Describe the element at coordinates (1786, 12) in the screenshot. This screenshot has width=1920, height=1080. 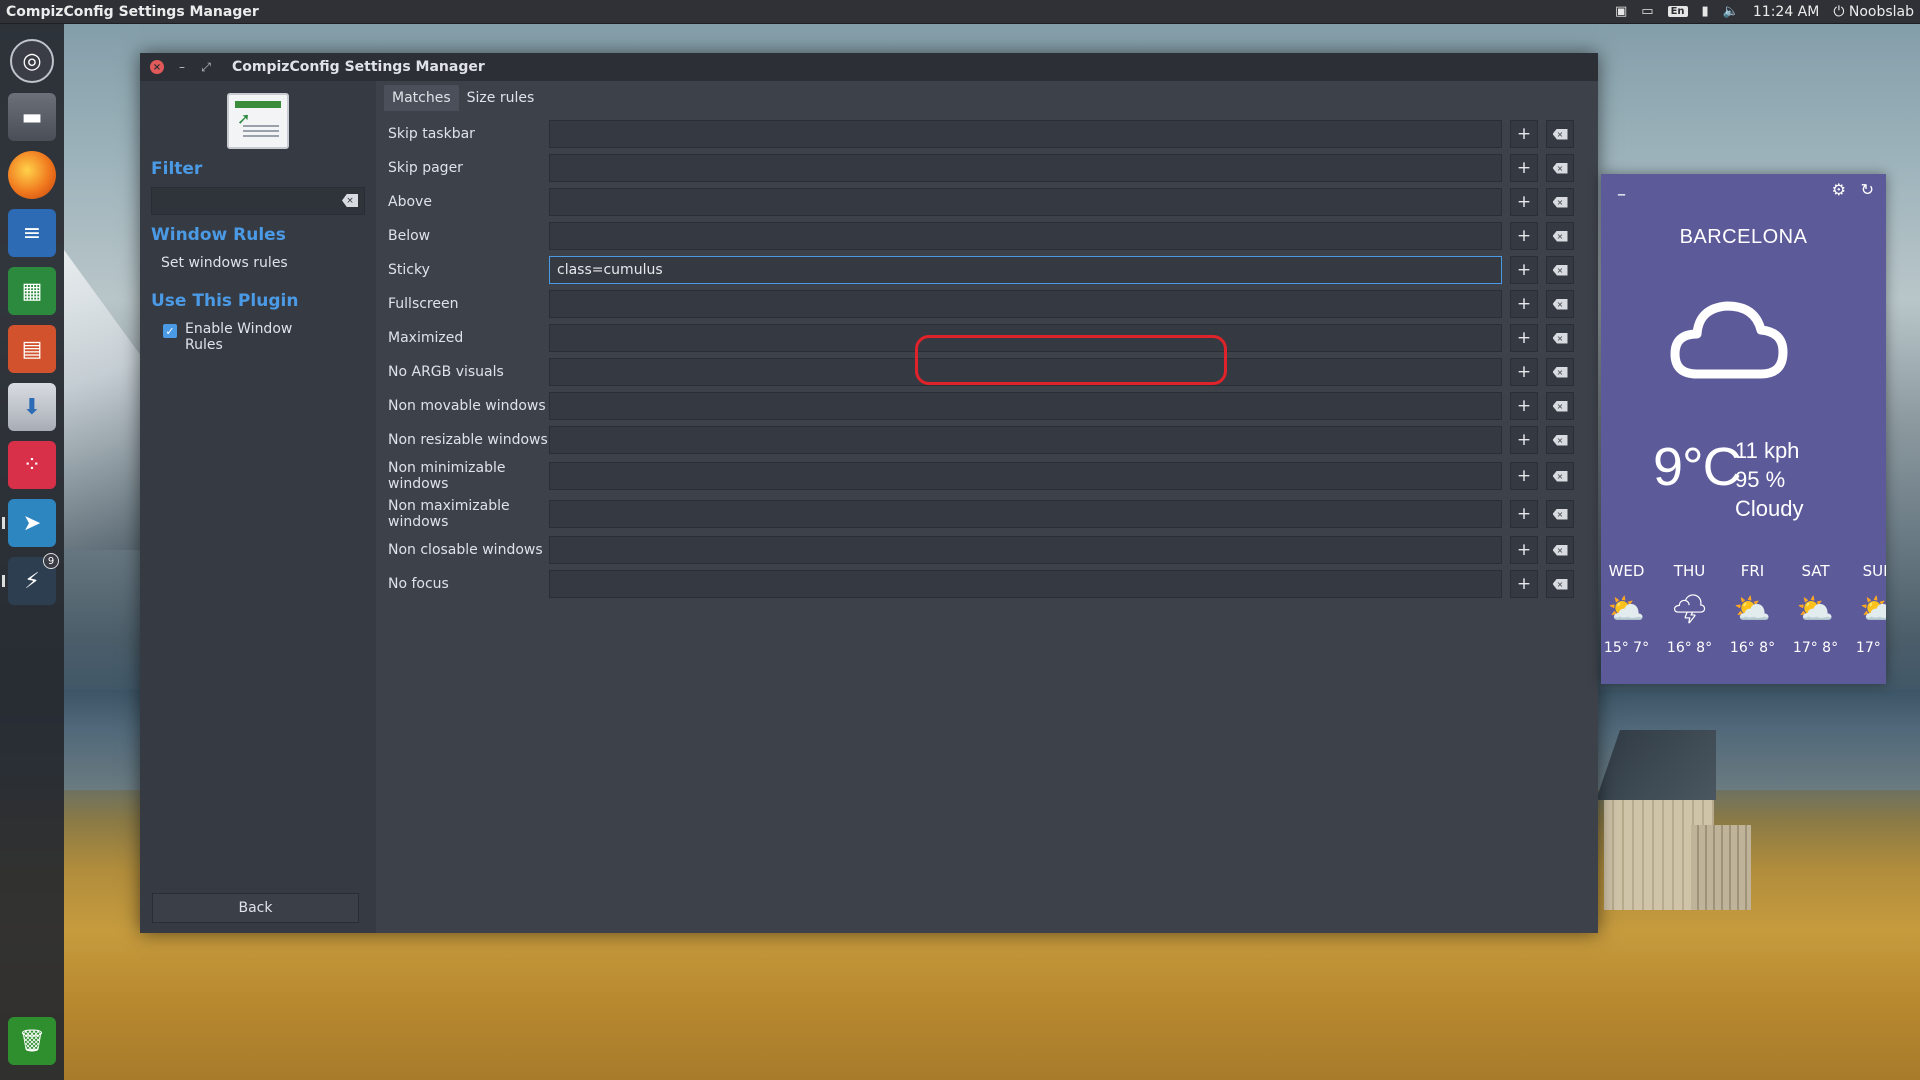
I see `clock: 11:24 AM` at that location.